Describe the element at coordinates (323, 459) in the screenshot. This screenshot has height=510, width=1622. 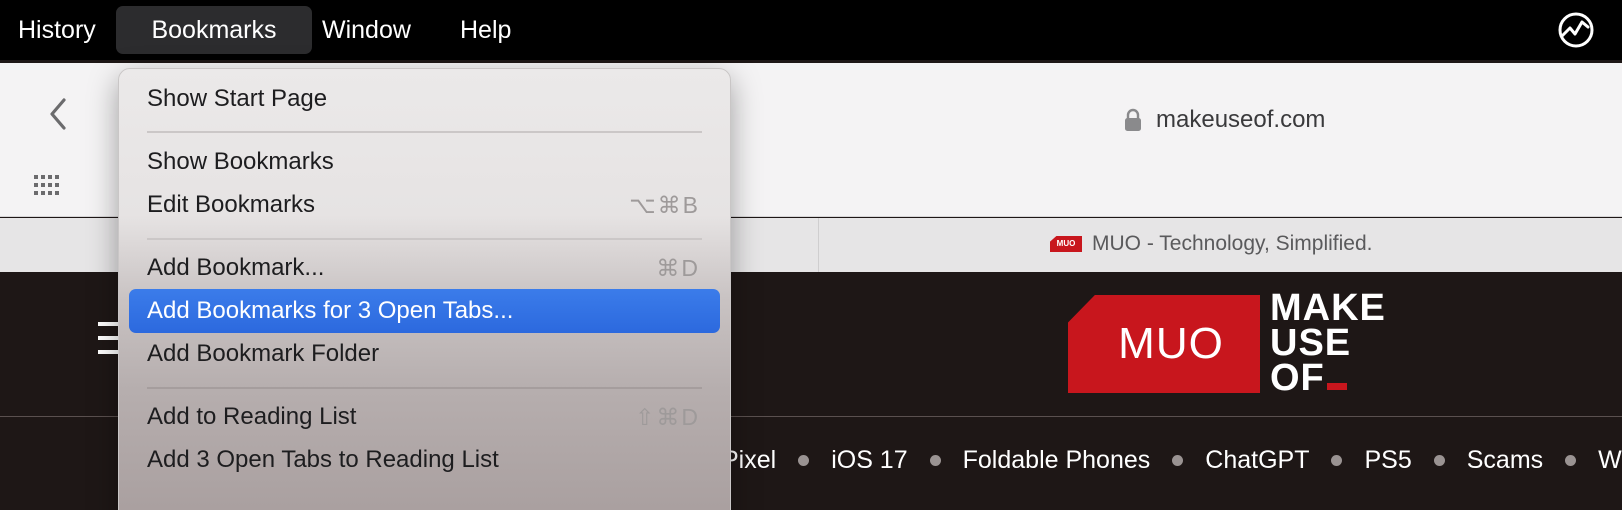
I see `menu-item-label: Add 3 Open Tabs to Reading List` at that location.